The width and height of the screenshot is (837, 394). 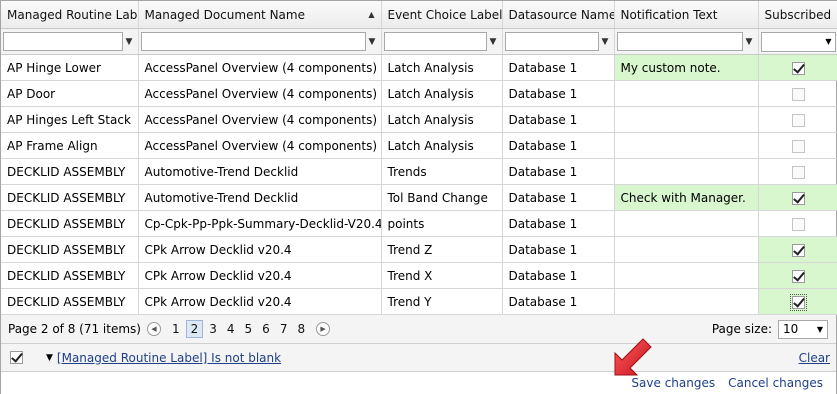 What do you see at coordinates (176, 329) in the screenshot?
I see `page-number-1: 1` at bounding box center [176, 329].